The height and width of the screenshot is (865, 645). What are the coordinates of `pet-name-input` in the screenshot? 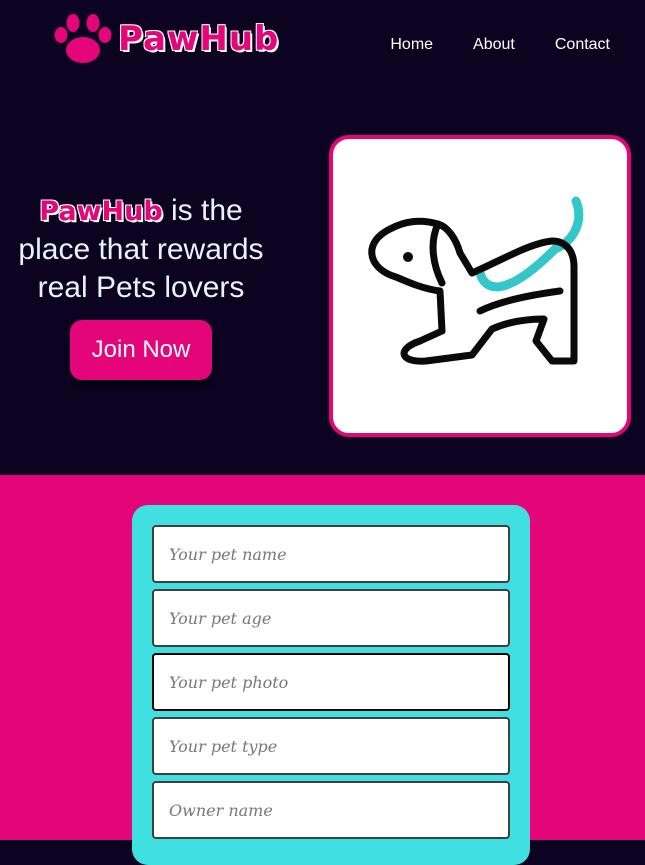 It's located at (331, 554).